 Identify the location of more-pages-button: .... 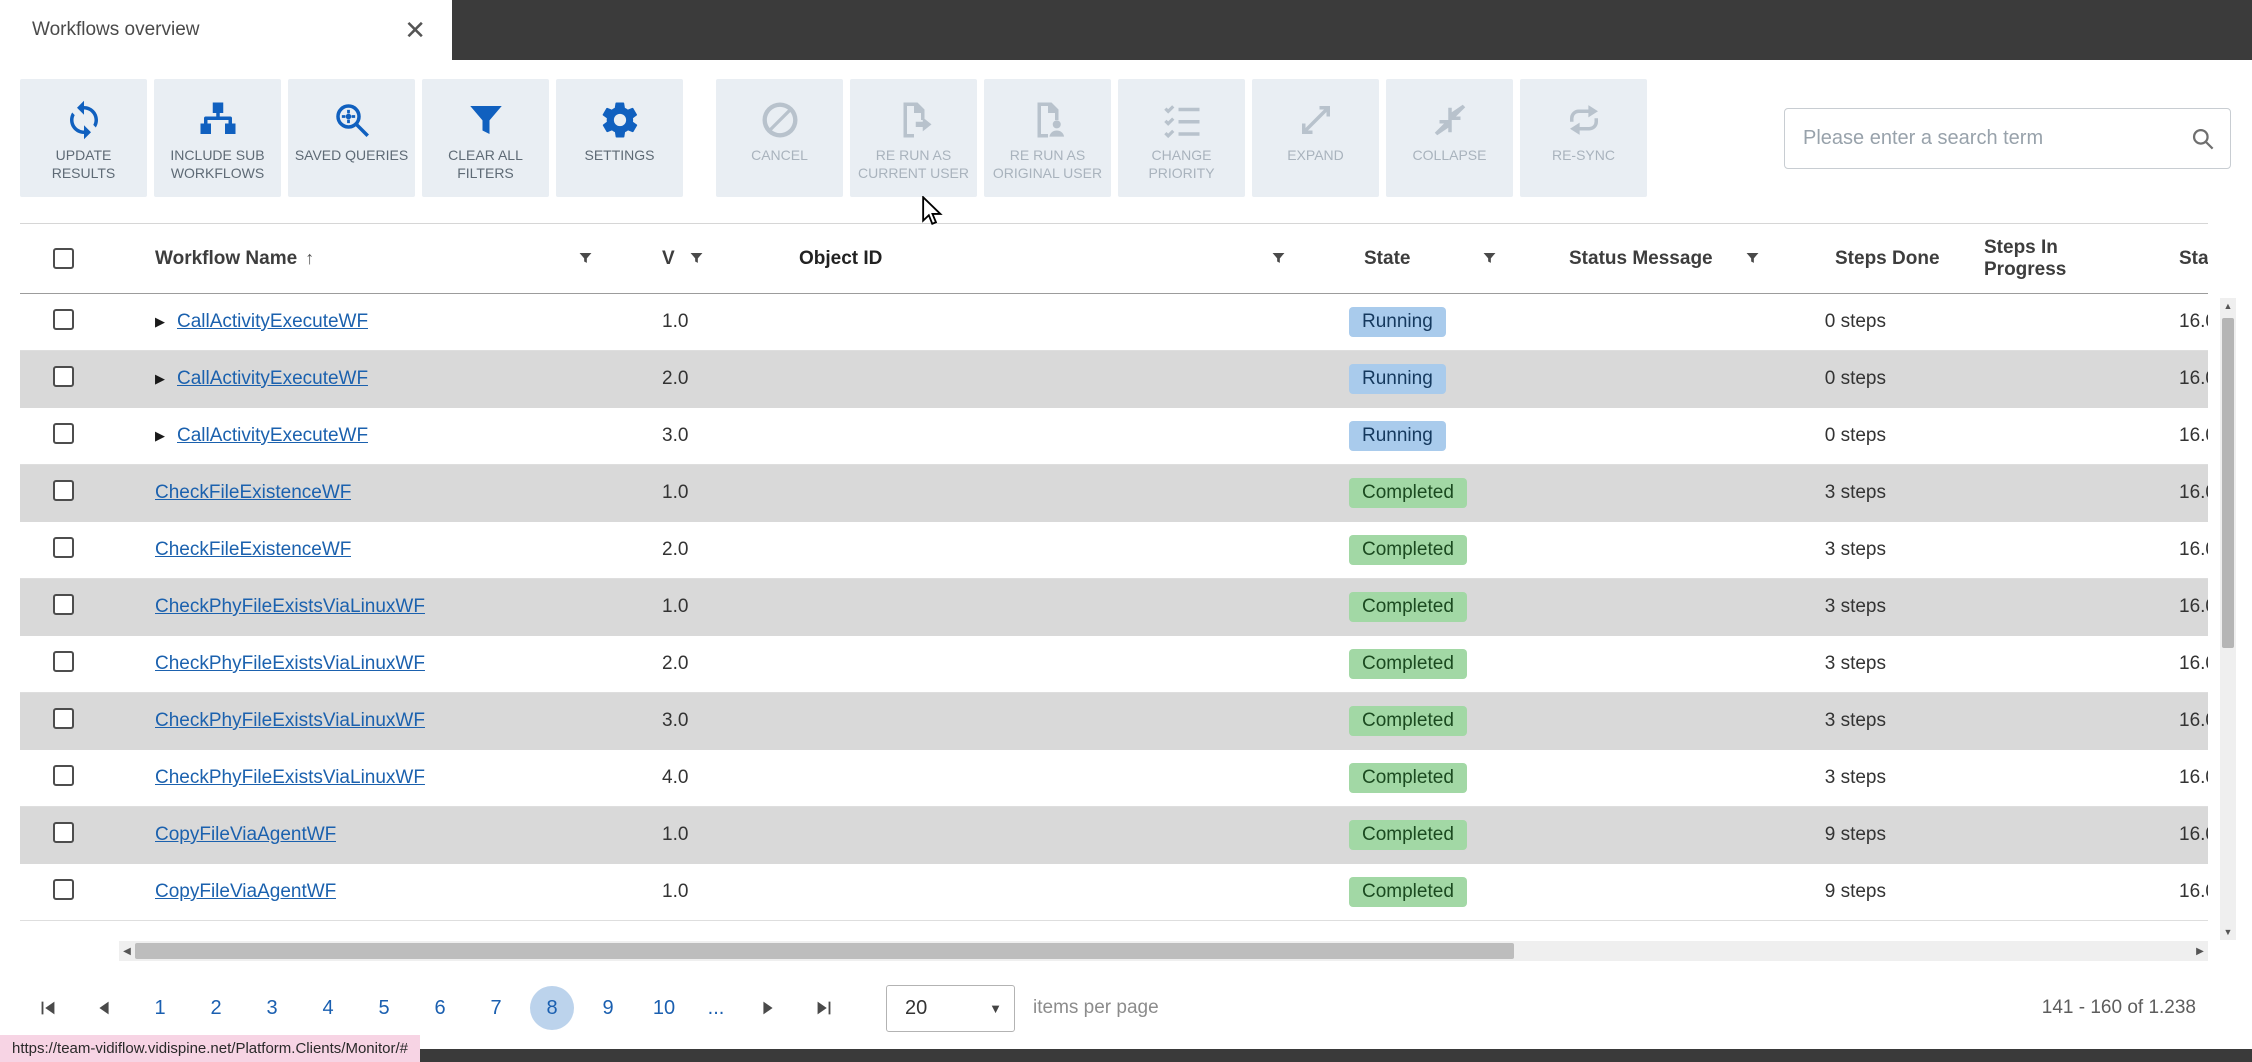
(716, 1008).